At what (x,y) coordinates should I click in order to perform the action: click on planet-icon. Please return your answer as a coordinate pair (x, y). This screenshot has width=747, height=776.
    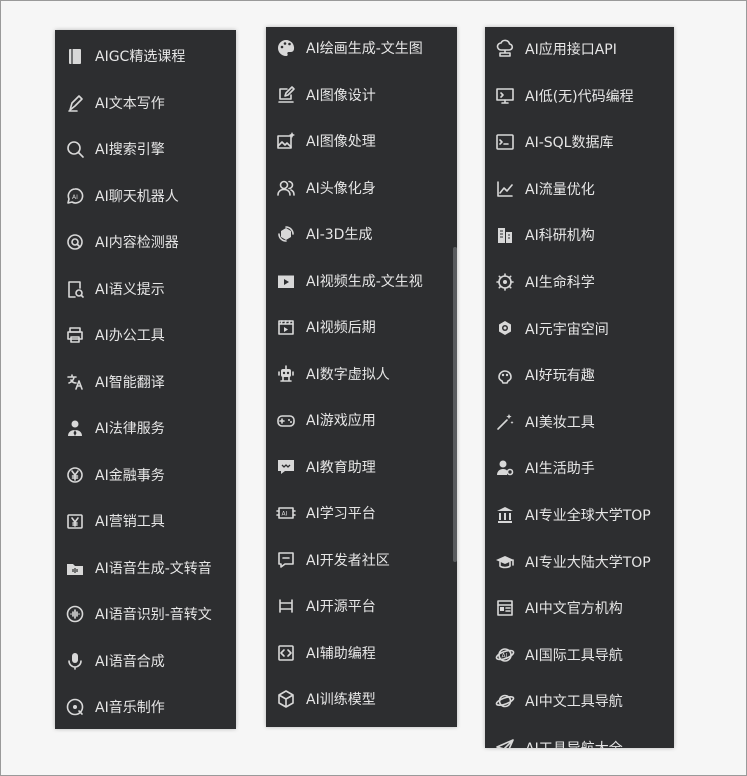
    Looking at the image, I should click on (505, 701).